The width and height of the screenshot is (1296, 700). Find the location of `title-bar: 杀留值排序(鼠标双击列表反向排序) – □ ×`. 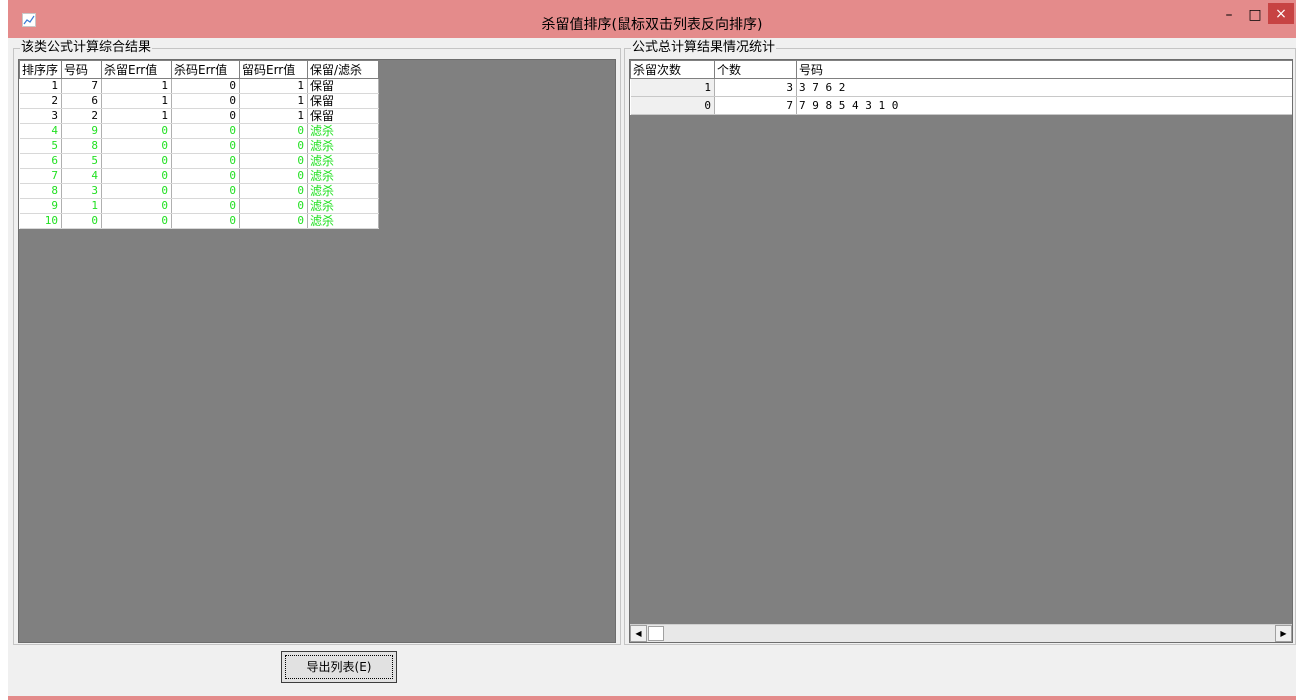

title-bar: 杀留值排序(鼠标双击列表反向排序) – □ × is located at coordinates (652, 19).